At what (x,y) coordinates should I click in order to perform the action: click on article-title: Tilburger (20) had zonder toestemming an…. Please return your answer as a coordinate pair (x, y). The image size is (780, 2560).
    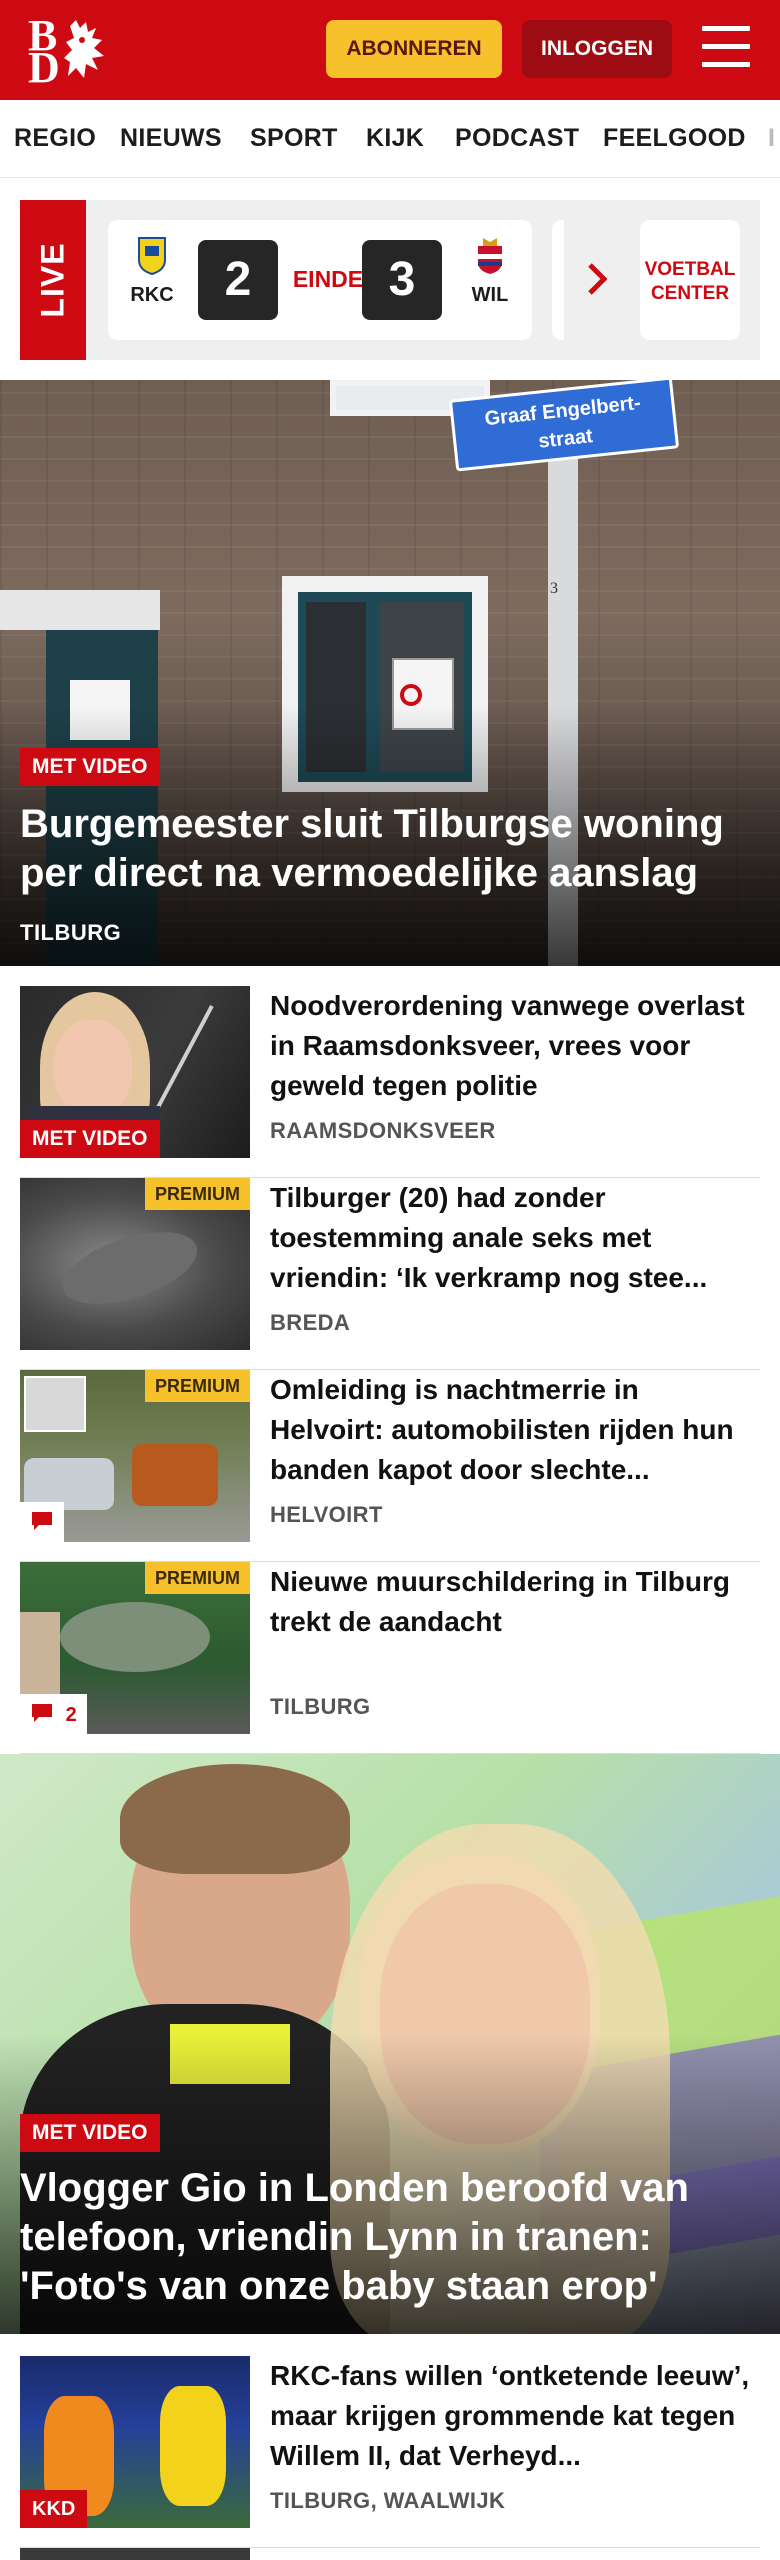
    Looking at the image, I should click on (510, 1238).